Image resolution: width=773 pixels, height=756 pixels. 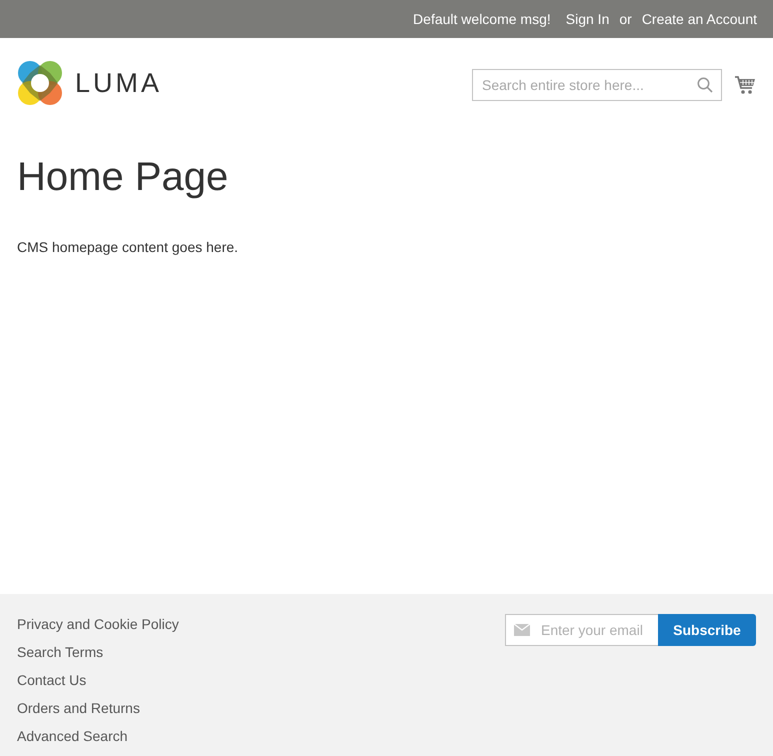 I want to click on search-icon, so click(x=705, y=85).